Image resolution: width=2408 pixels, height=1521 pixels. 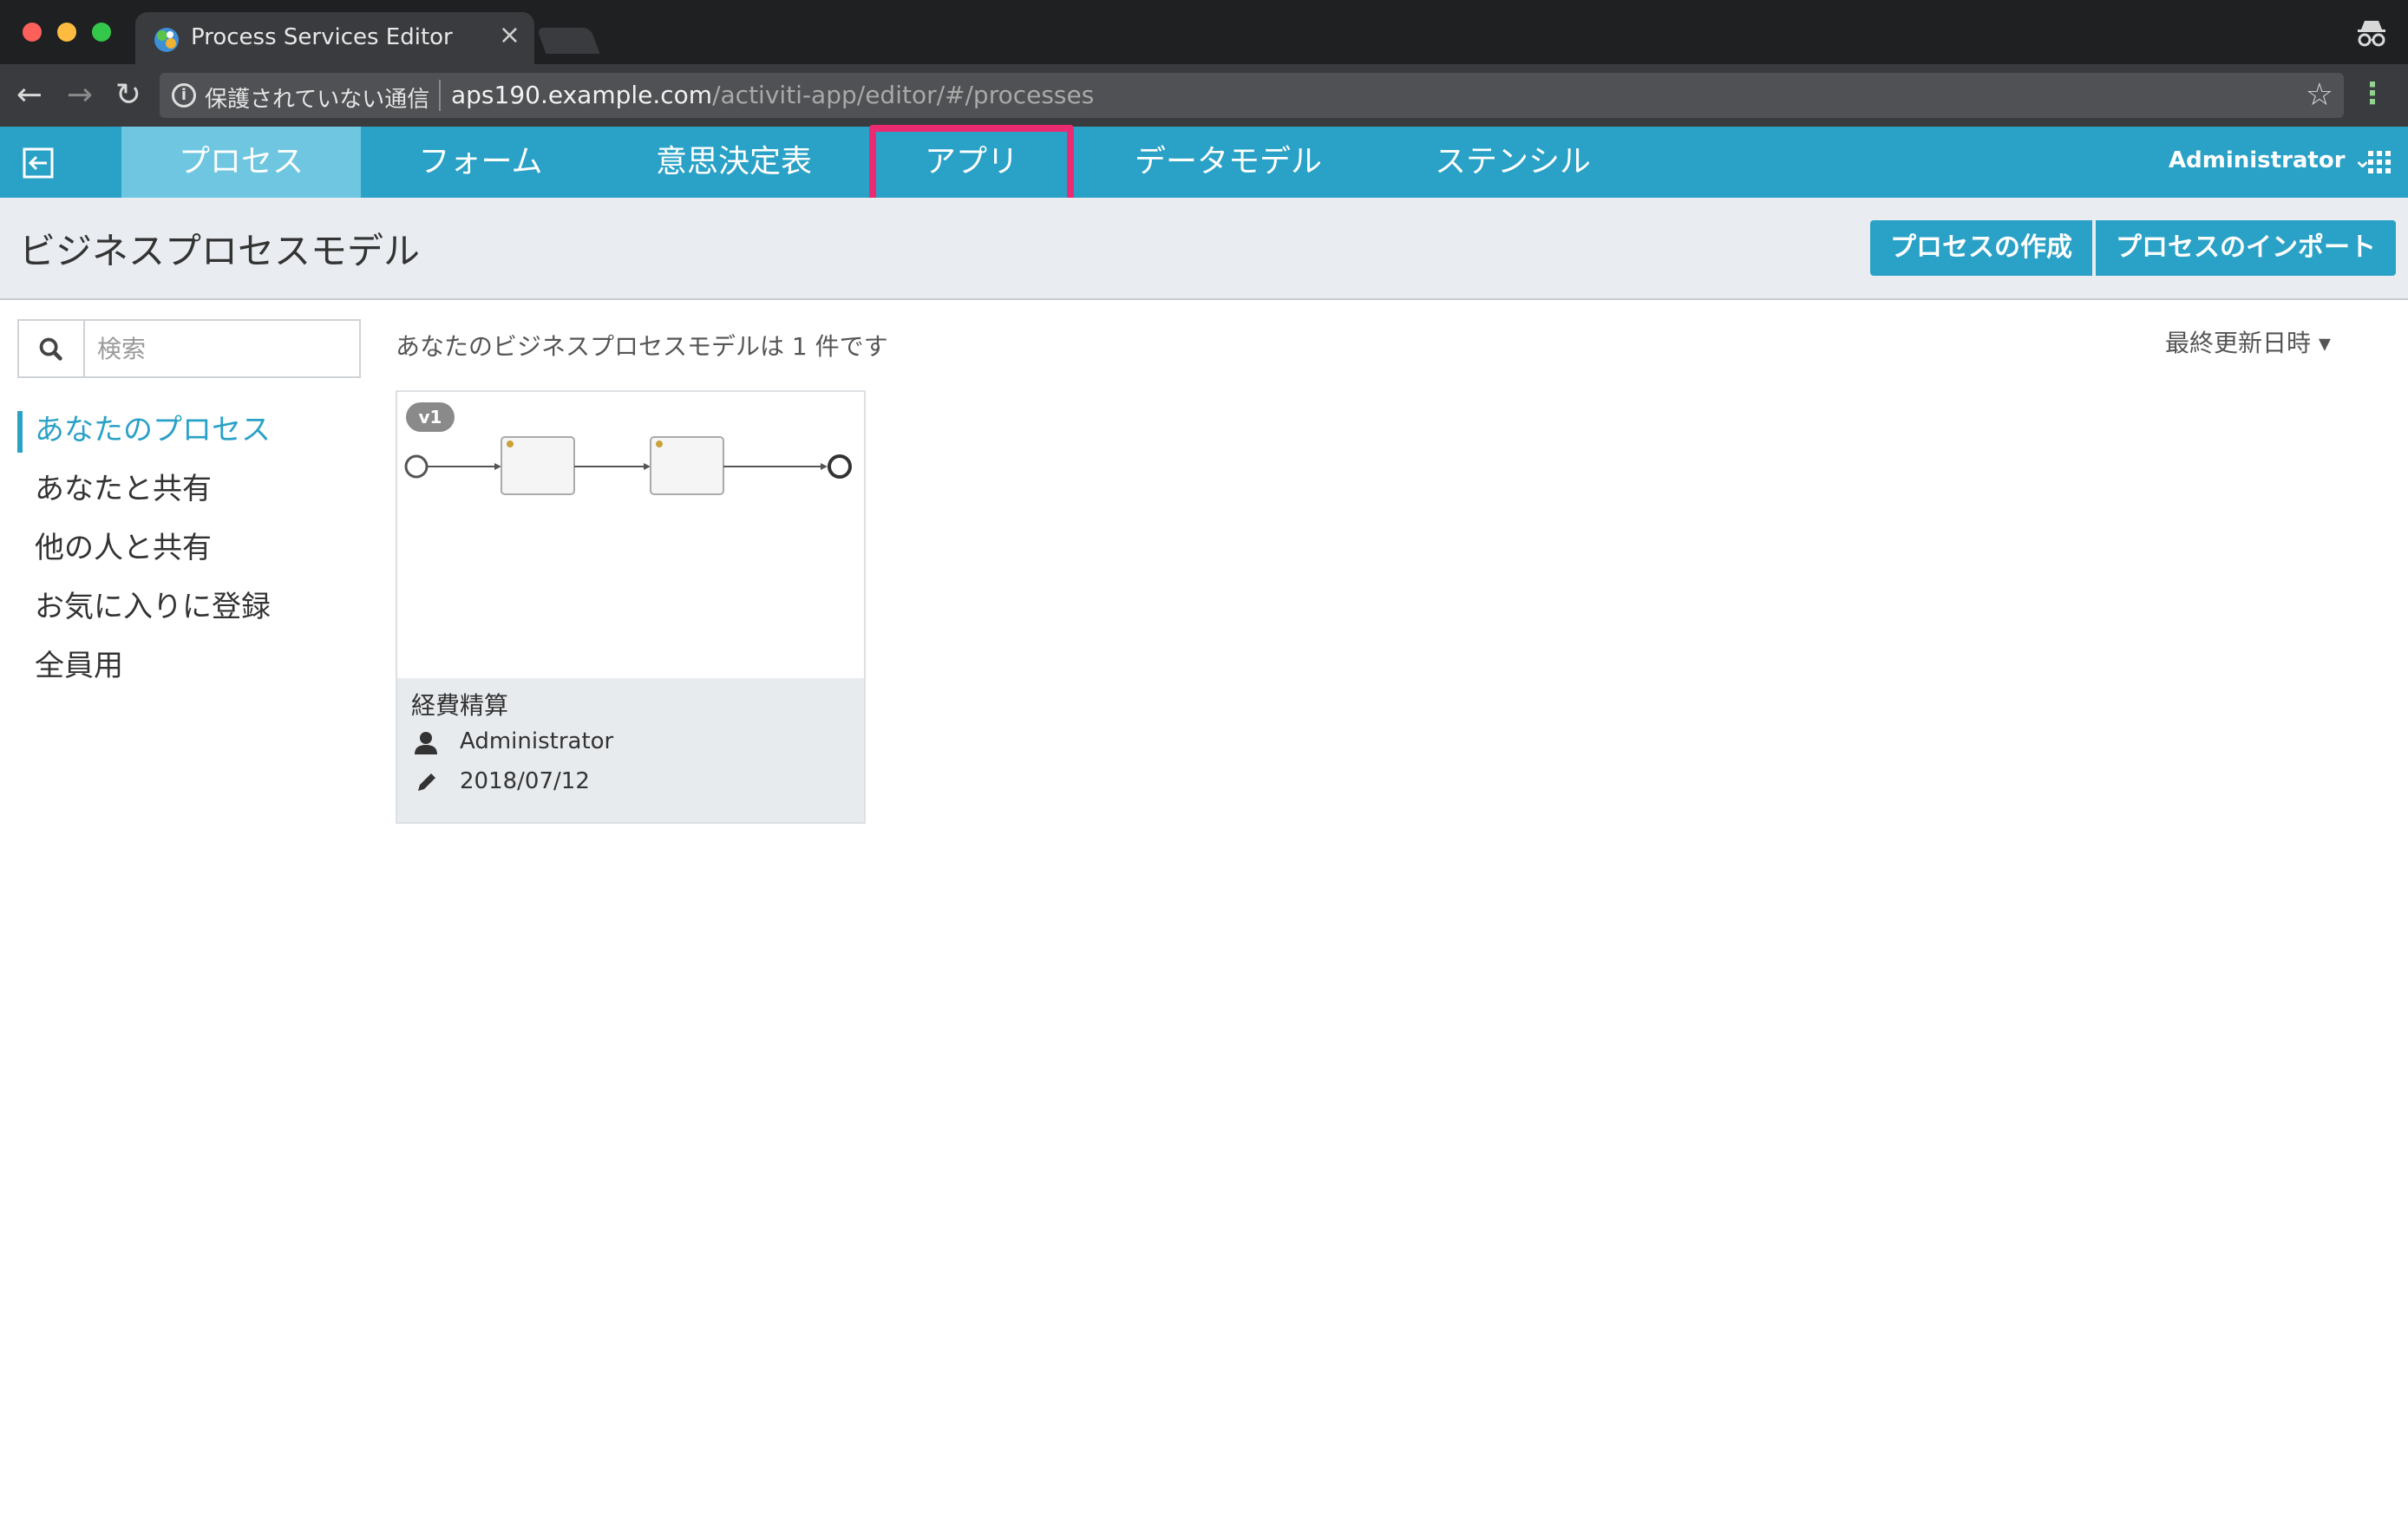 What do you see at coordinates (2319, 95) in the screenshot?
I see `bookmark-star-icon: ☆` at bounding box center [2319, 95].